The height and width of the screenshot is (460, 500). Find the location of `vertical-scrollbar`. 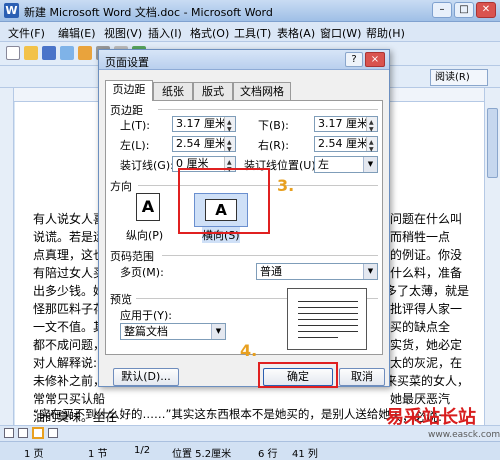

vertical-scrollbar is located at coordinates (492, 256).